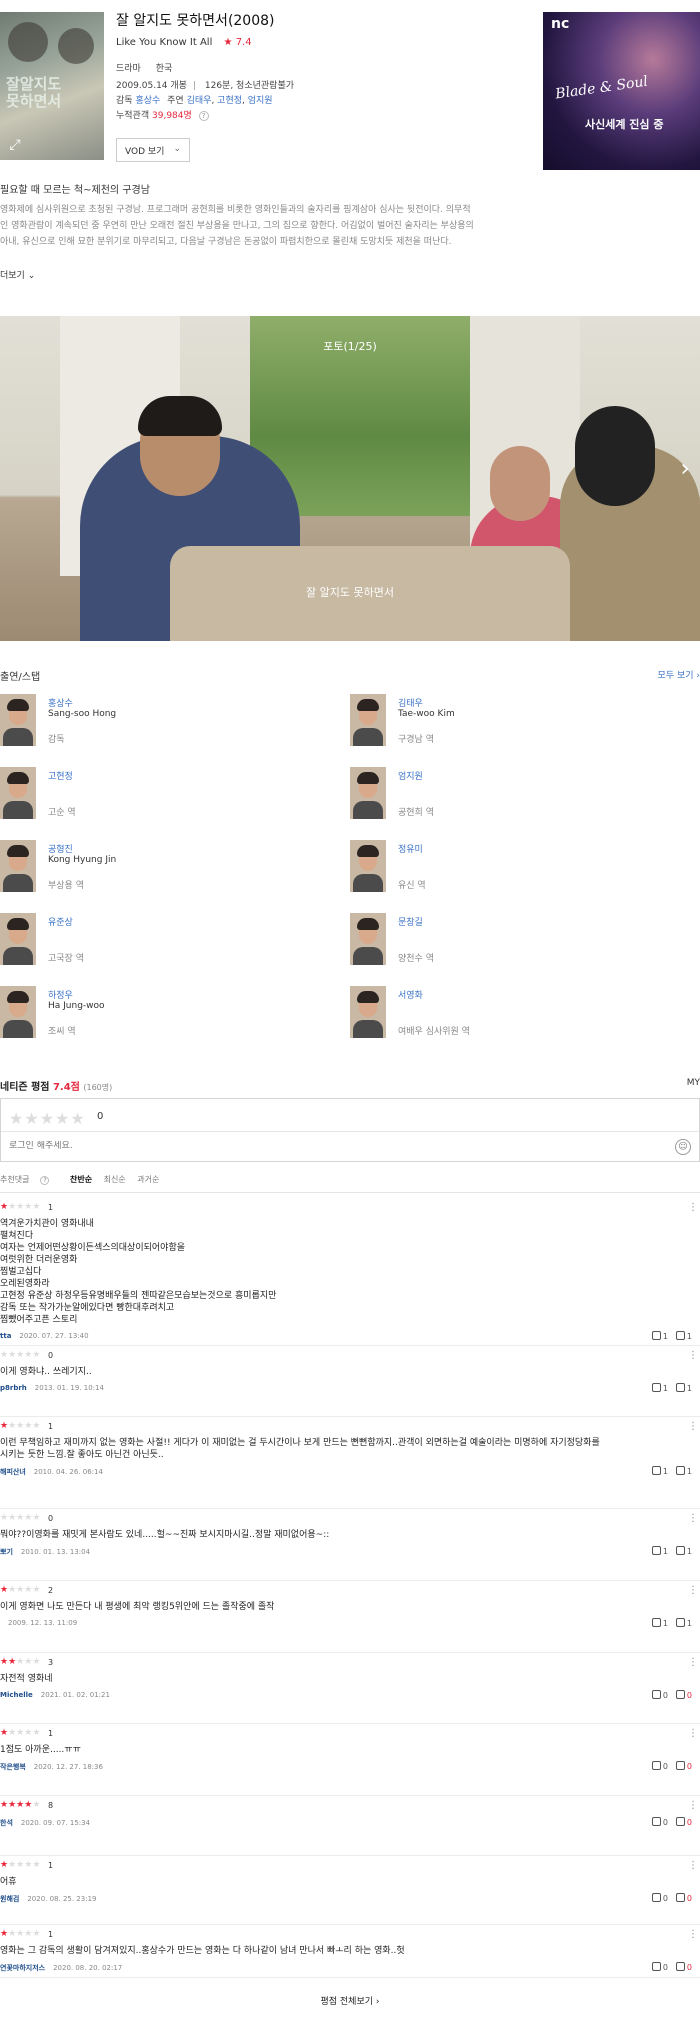  Describe the element at coordinates (656, 1966) in the screenshot. I see `thumb-up-icon` at that location.